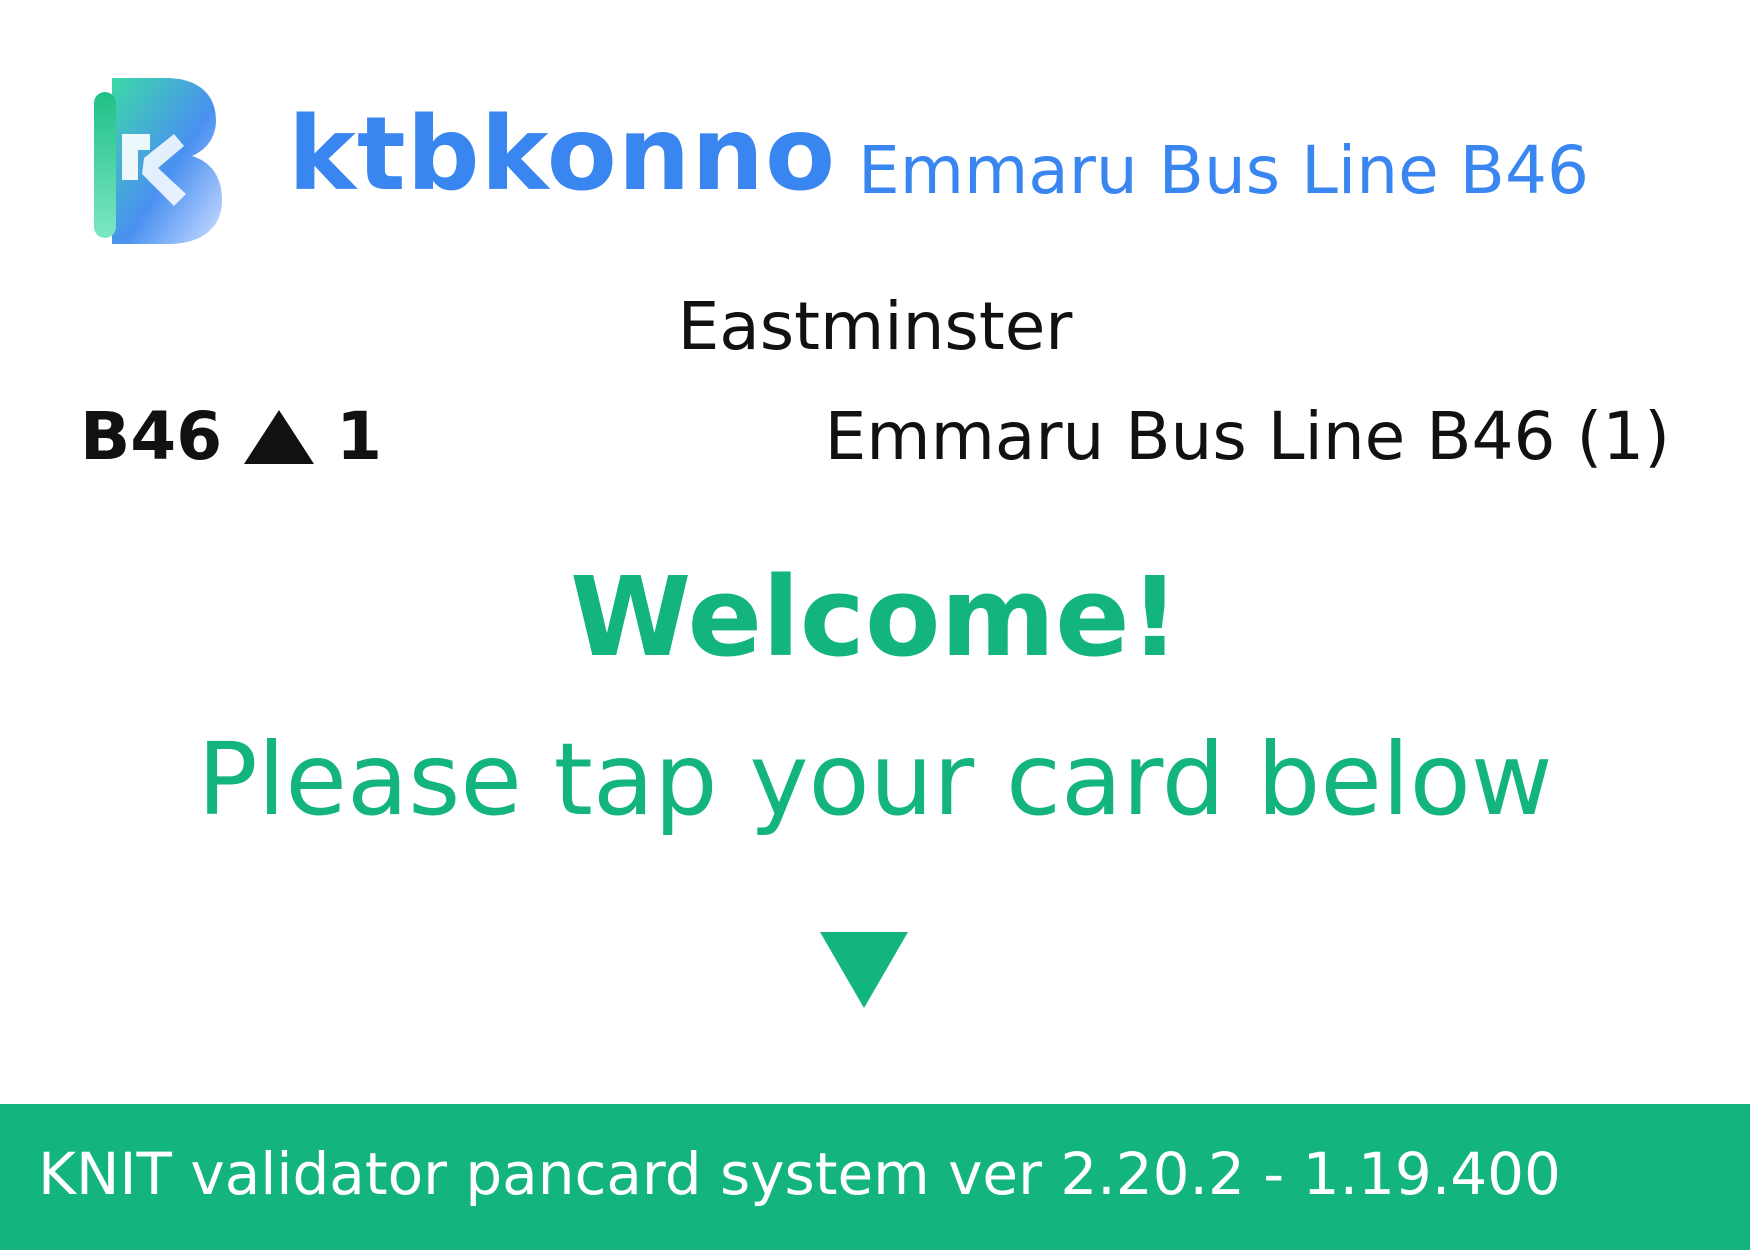 Image resolution: width=1750 pixels, height=1250 pixels. What do you see at coordinates (875, 779) in the screenshot?
I see `tap-card-instruction: Please tap your card below` at bounding box center [875, 779].